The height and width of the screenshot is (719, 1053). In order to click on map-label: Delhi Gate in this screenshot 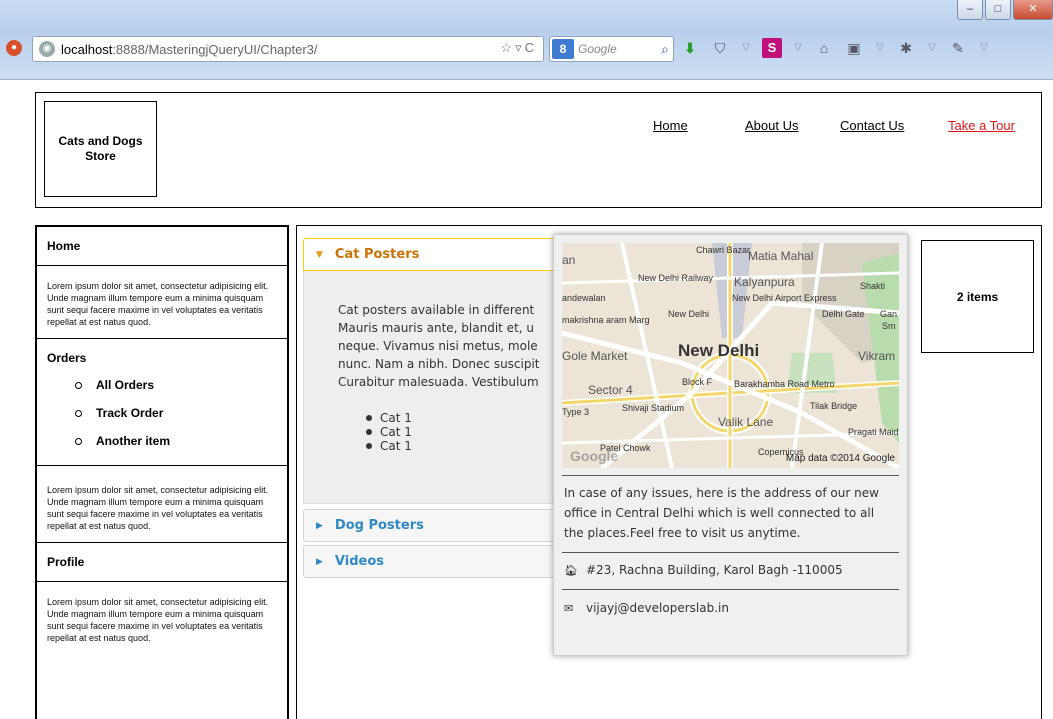, I will do `click(843, 314)`.